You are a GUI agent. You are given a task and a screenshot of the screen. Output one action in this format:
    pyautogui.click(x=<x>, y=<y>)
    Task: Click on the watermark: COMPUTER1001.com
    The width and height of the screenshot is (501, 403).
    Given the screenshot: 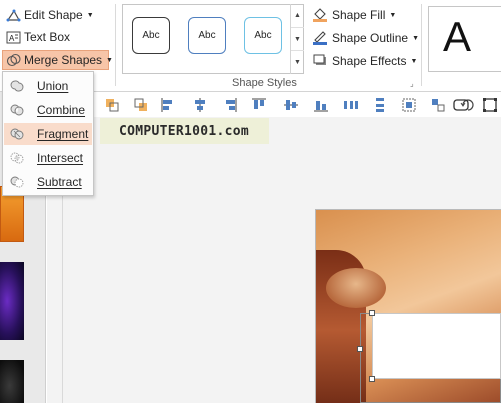 What is the action you would take?
    pyautogui.click(x=184, y=131)
    